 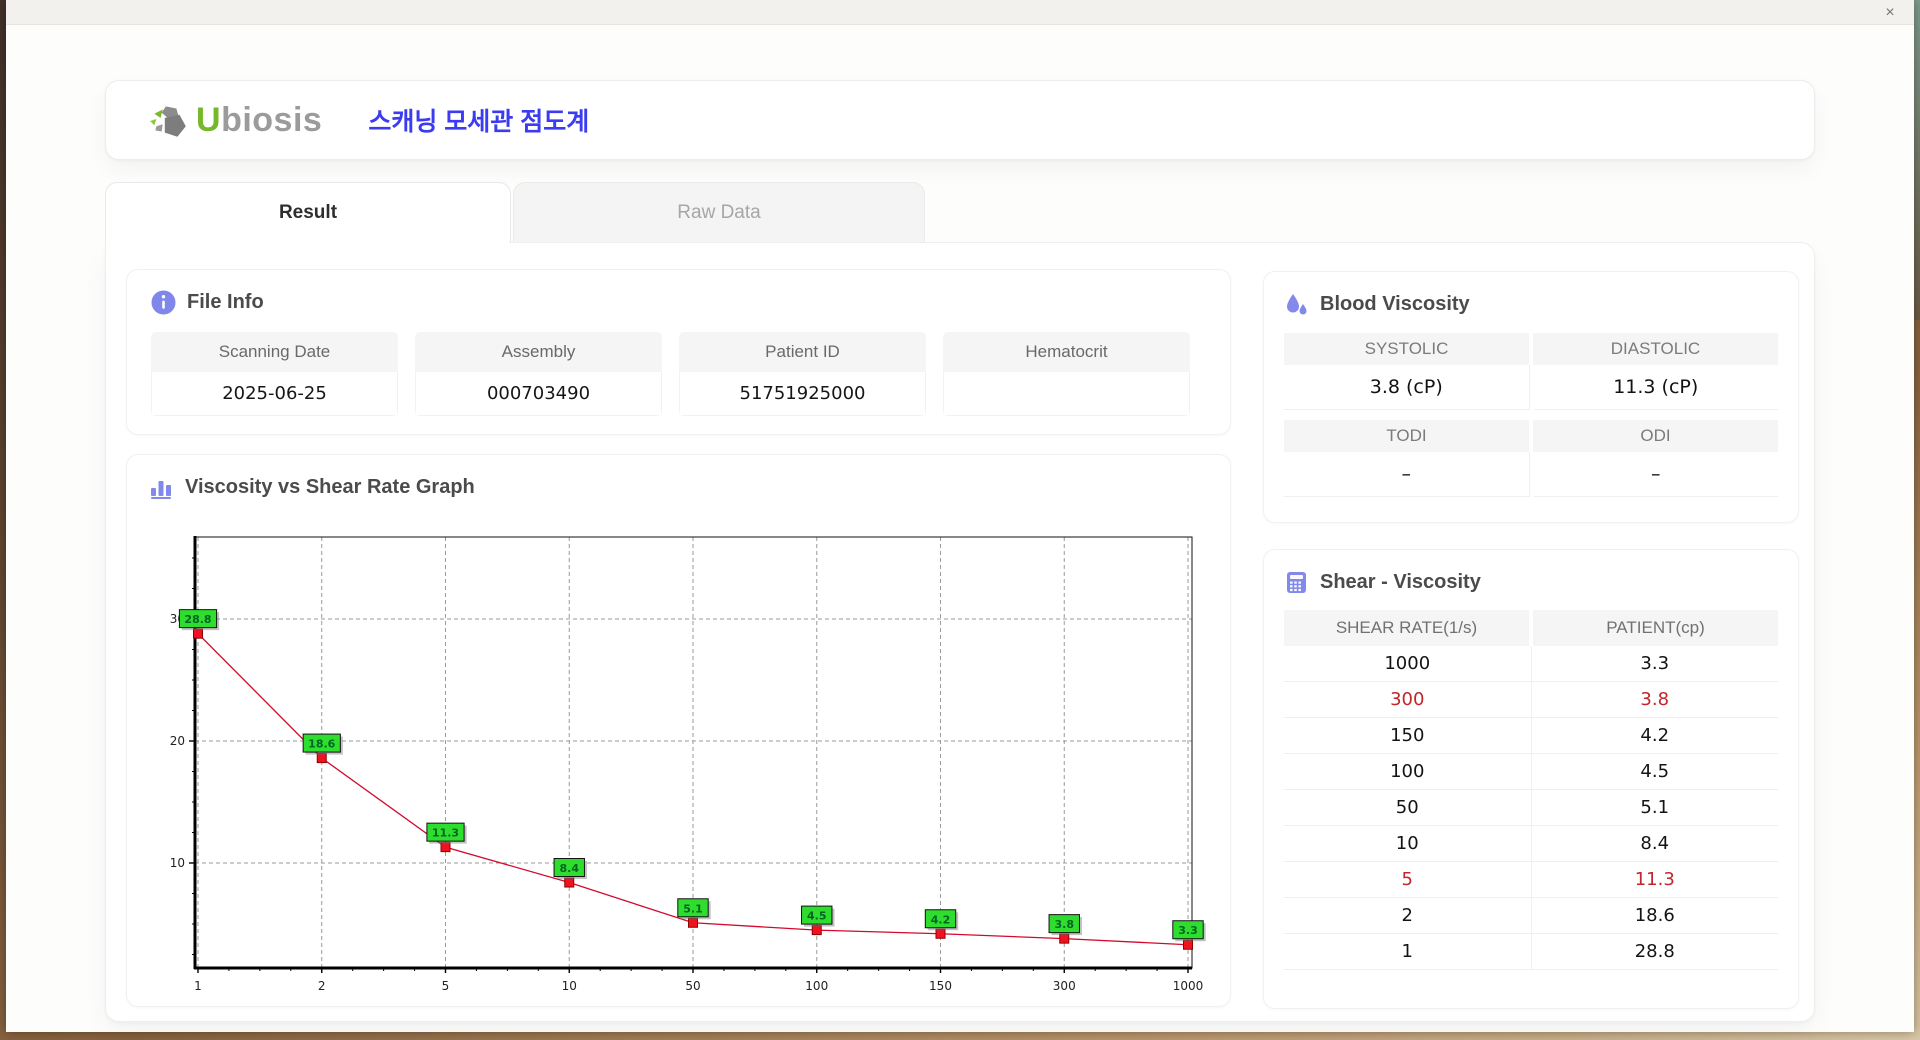 What do you see at coordinates (816, 986) in the screenshot?
I see `svg-text: 100` at bounding box center [816, 986].